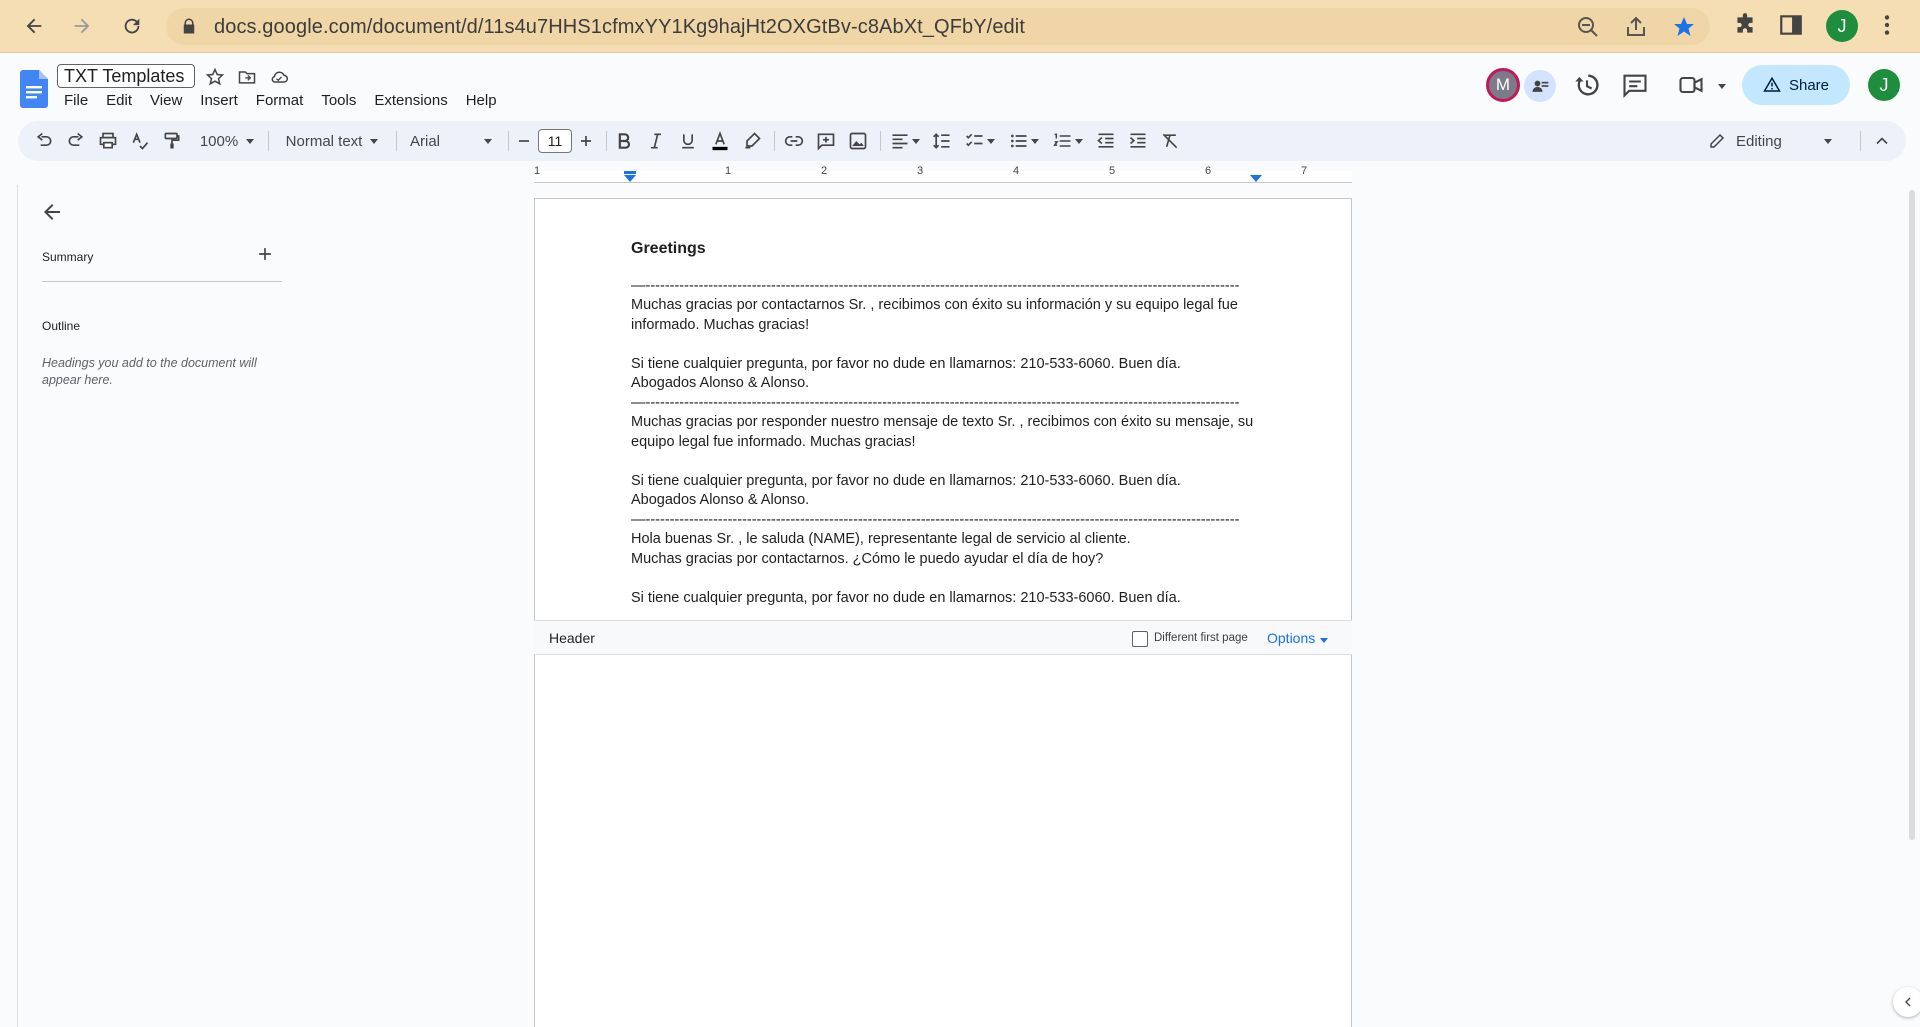 This screenshot has width=1920, height=1027. I want to click on add-comment-icon, so click(826, 142).